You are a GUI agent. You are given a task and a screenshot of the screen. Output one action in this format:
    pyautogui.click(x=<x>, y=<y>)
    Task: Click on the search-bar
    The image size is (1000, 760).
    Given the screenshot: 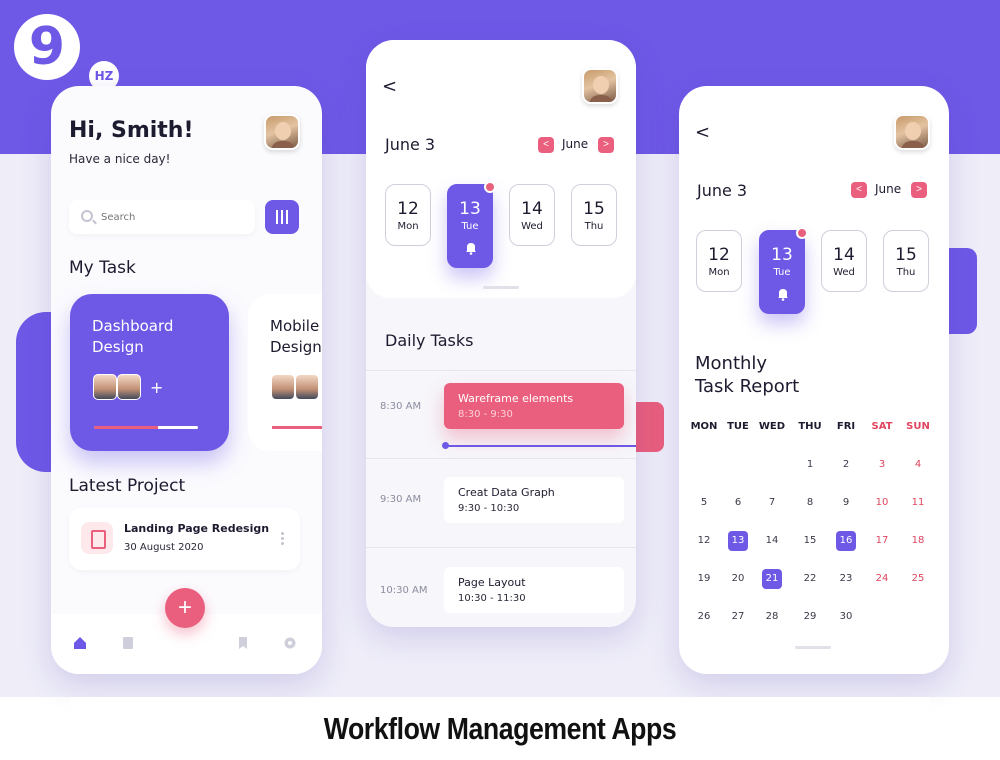 What is the action you would take?
    pyautogui.click(x=162, y=217)
    